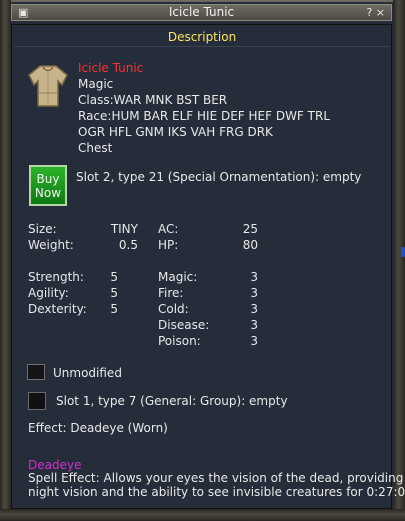 The width and height of the screenshot is (405, 521). I want to click on agility-value: 5, so click(114, 293).